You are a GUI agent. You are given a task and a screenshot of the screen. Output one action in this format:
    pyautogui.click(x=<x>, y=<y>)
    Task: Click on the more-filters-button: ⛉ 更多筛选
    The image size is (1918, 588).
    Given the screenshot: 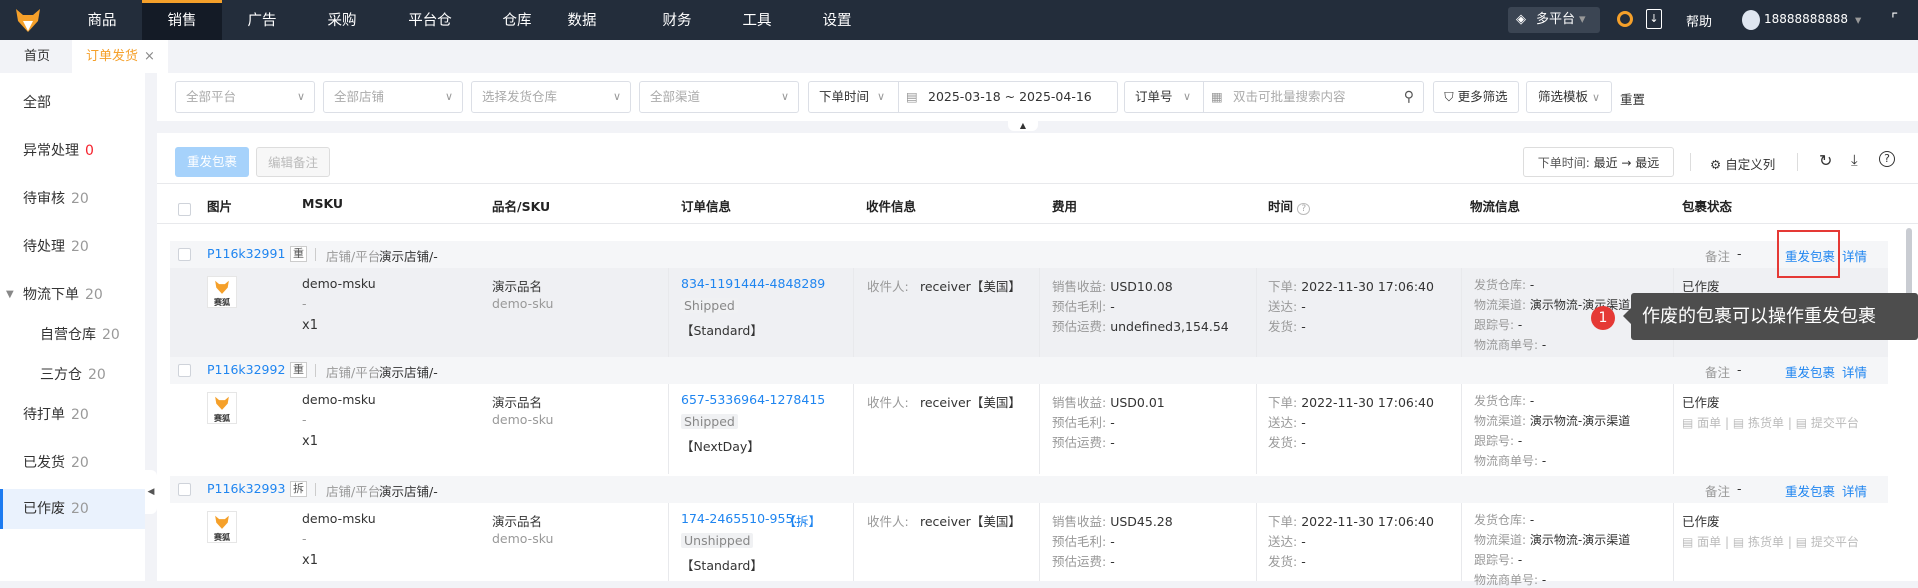 What is the action you would take?
    pyautogui.click(x=1476, y=97)
    